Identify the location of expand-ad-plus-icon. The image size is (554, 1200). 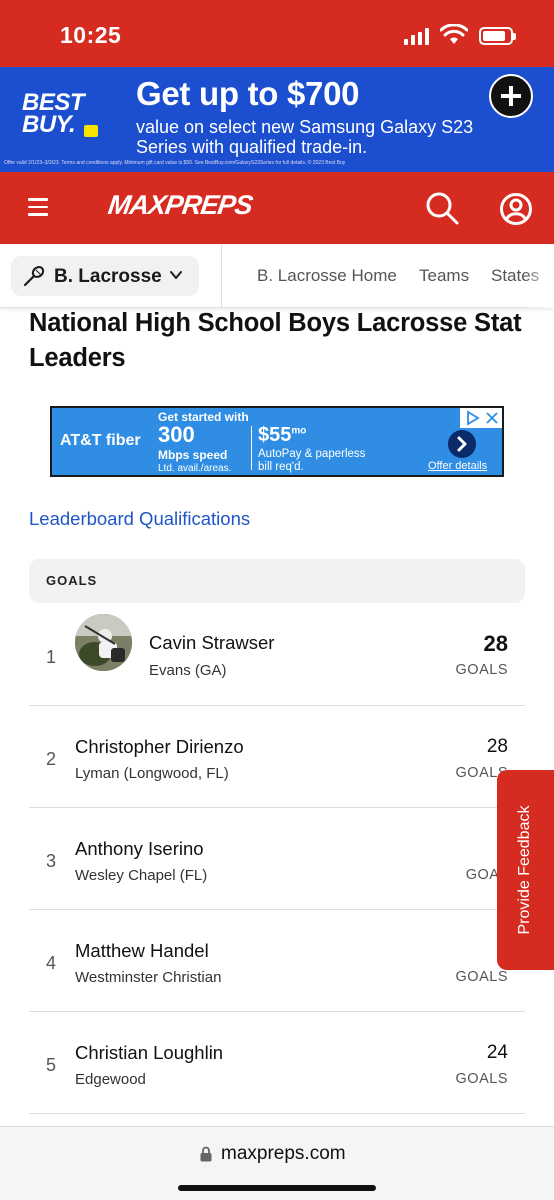
(511, 96).